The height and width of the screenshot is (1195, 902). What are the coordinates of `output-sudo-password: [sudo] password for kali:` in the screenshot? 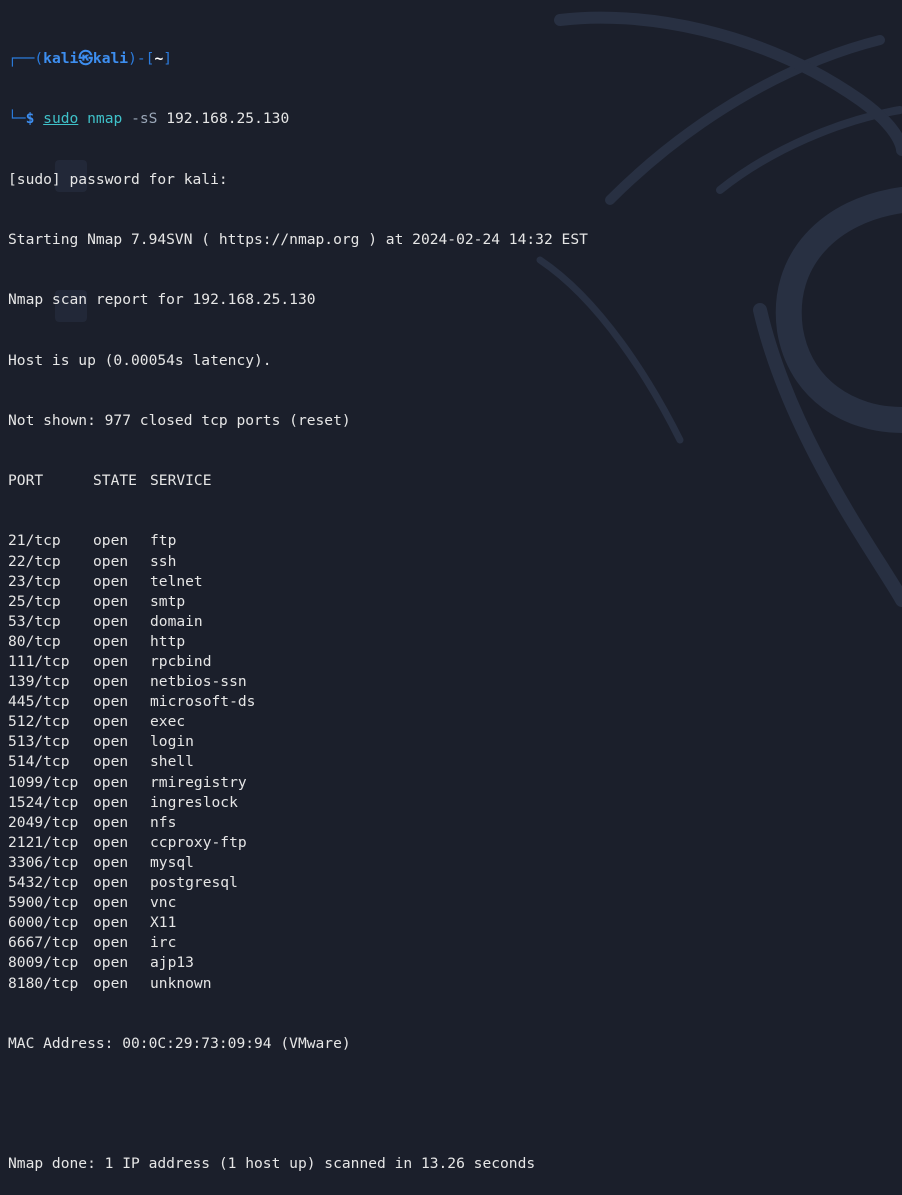 It's located at (118, 179).